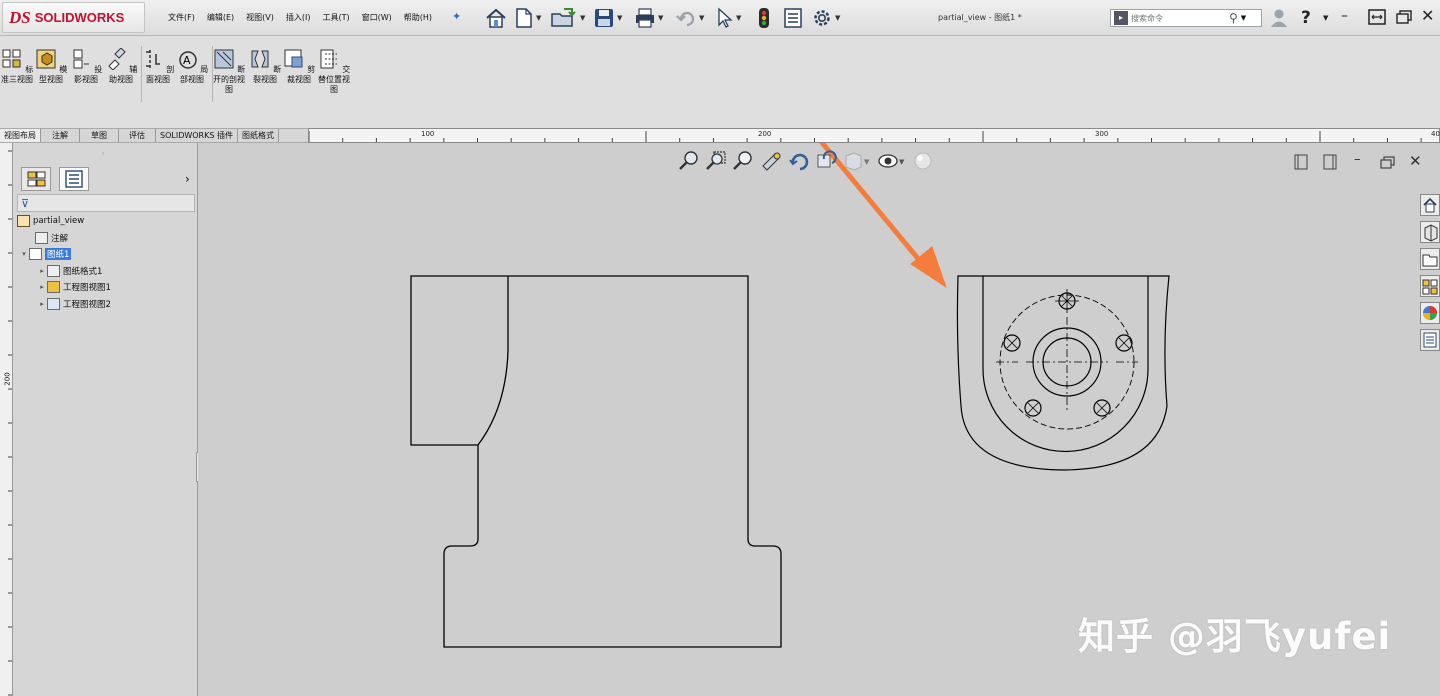 The height and width of the screenshot is (696, 1440). What do you see at coordinates (73, 17) in the screenshot?
I see `solidworks-logo: DS SOLIDWORKS` at bounding box center [73, 17].